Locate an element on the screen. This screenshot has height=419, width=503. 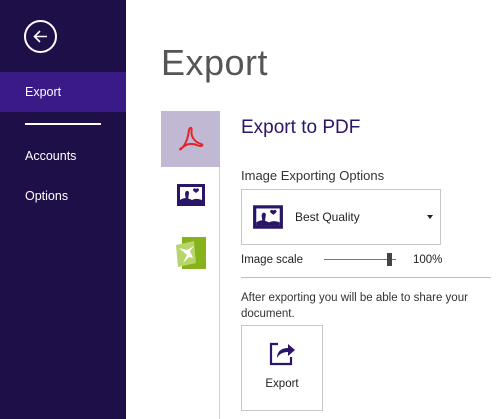
export-share-icon is located at coordinates (282, 354).